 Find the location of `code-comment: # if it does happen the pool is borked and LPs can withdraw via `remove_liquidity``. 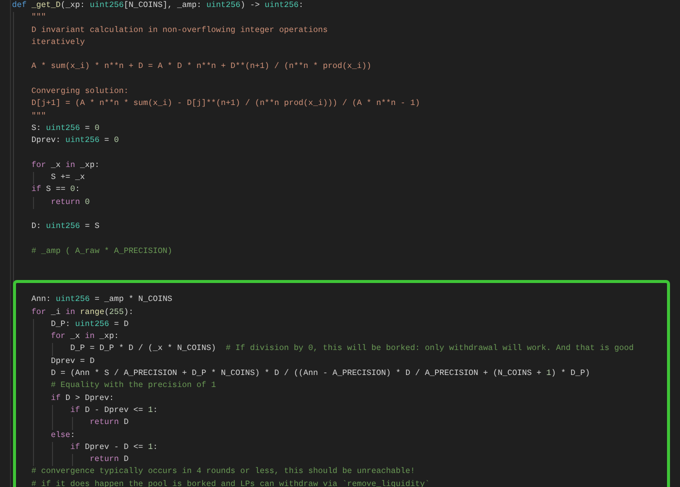

code-comment: # if it does happen the pool is borked and LPs can withdraw via `remove_liquidity` is located at coordinates (230, 482).